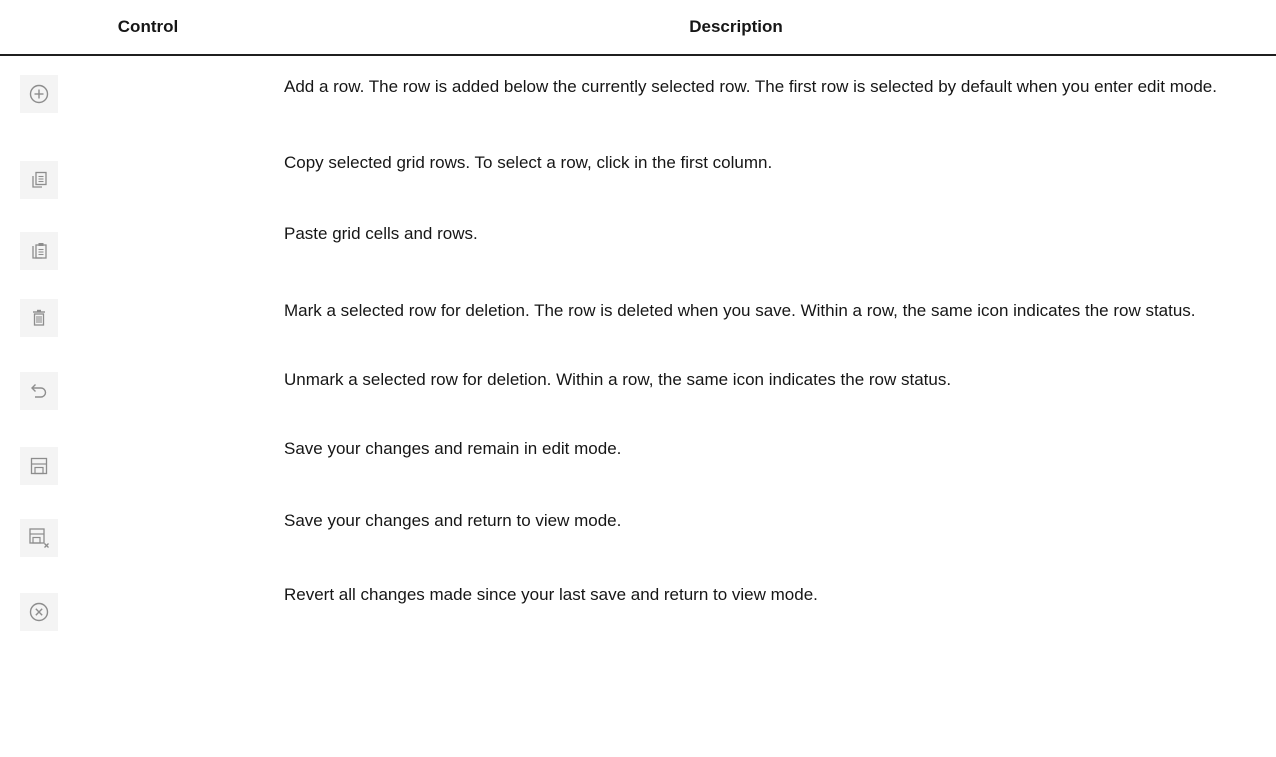 This screenshot has height=757, width=1276. Describe the element at coordinates (39, 538) in the screenshot. I see `save-close-icon` at that location.